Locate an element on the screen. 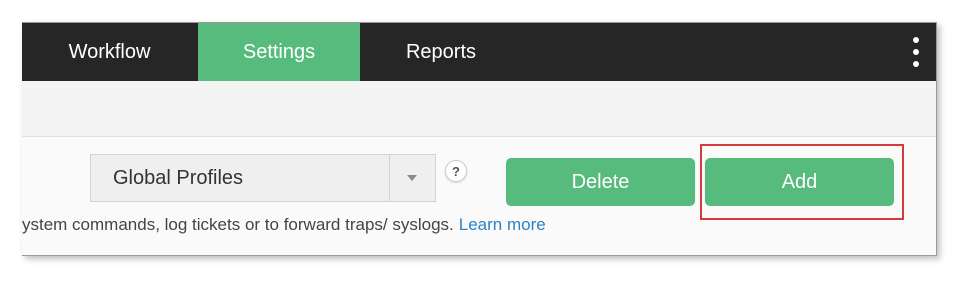 The width and height of the screenshot is (960, 284). add-button: Add is located at coordinates (799, 182).